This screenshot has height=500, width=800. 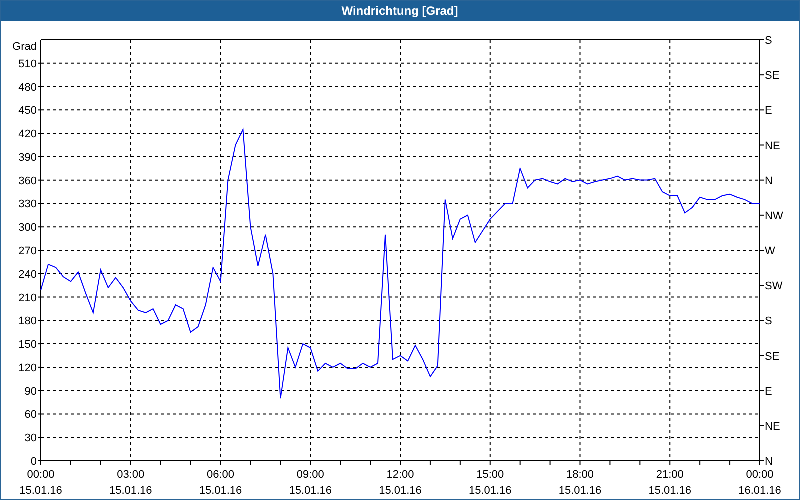 I want to click on compass-label: NW, so click(x=774, y=216).